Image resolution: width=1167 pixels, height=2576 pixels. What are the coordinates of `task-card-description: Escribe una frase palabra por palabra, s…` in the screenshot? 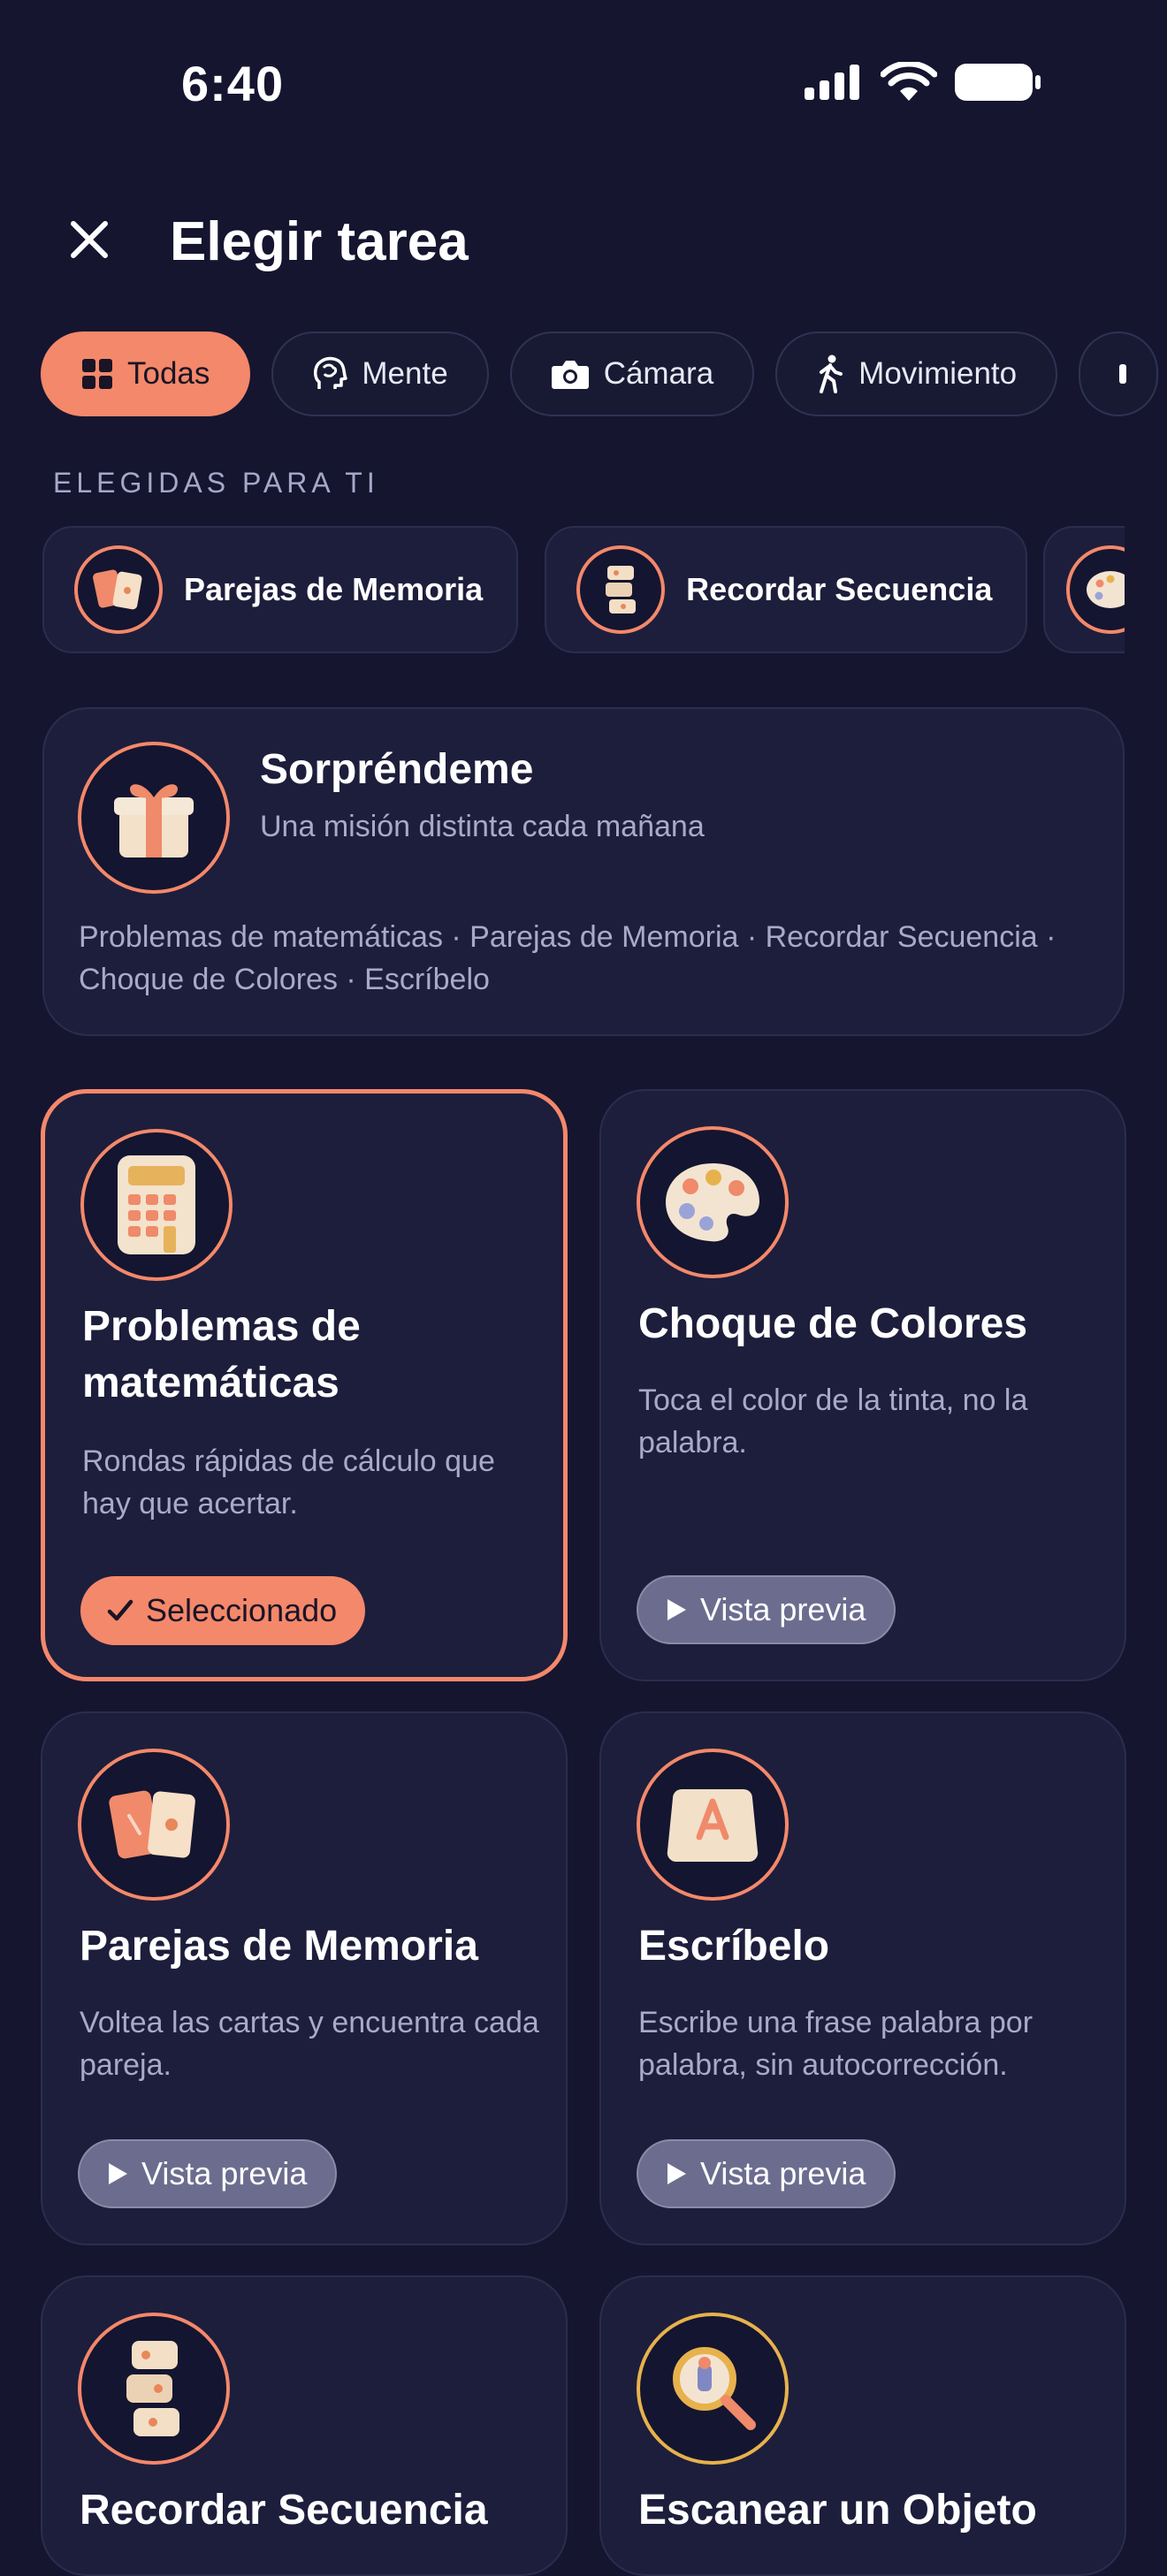 It's located at (836, 2044).